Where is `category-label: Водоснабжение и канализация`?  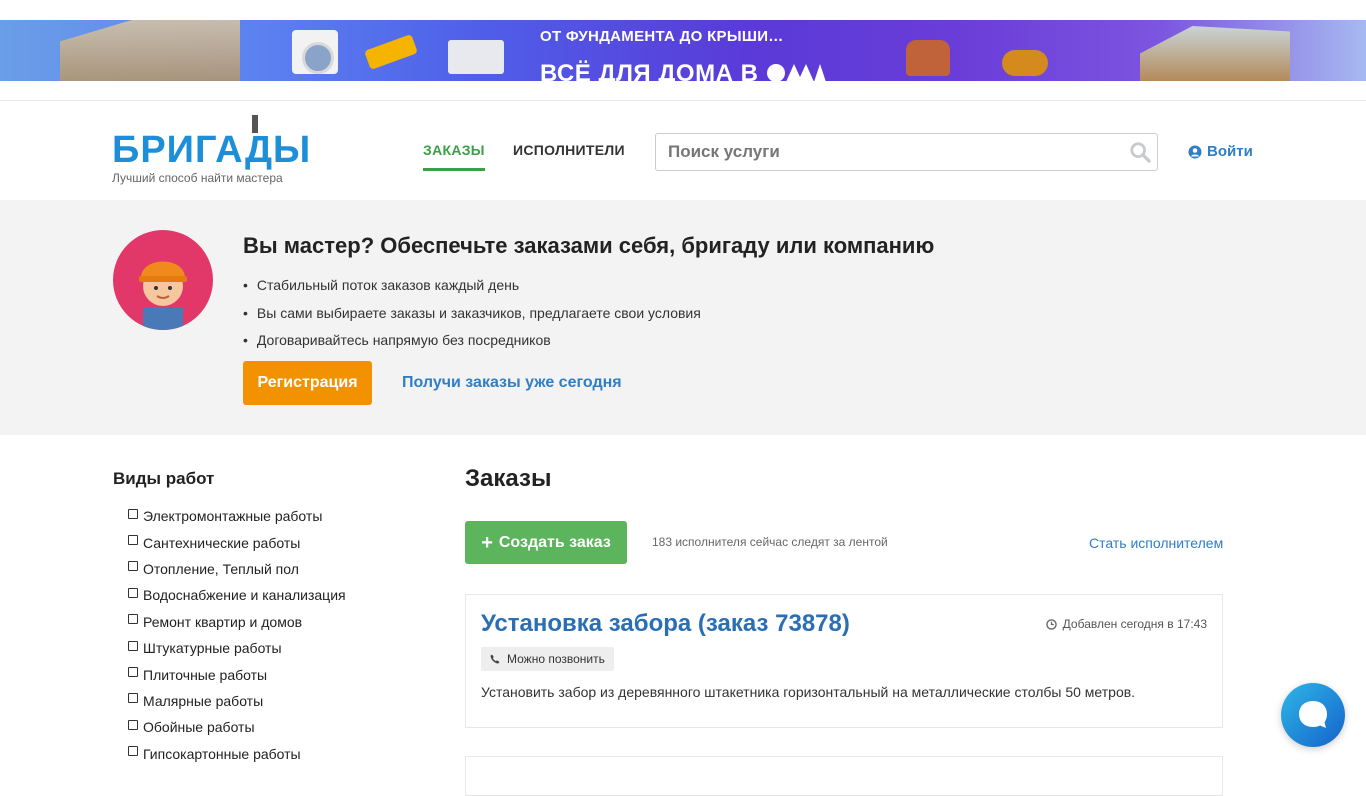 category-label: Водоснабжение и канализация is located at coordinates (244, 595).